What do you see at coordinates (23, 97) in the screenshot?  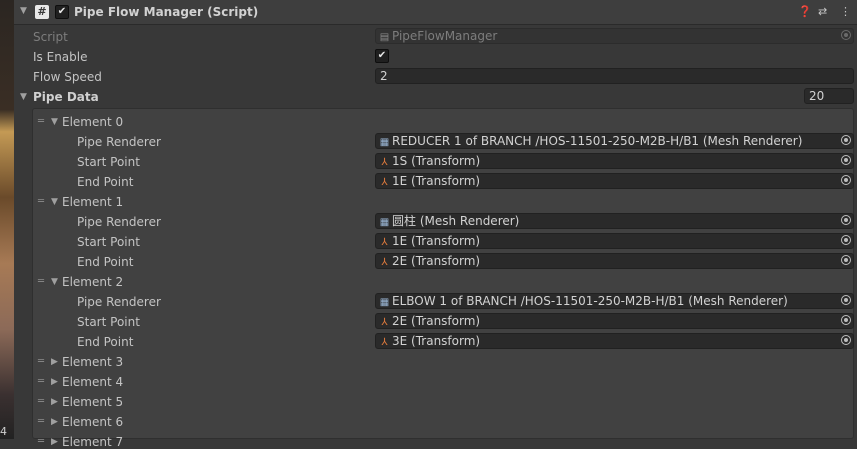 I see `pipe-data-foldout-icon: ▼` at bounding box center [23, 97].